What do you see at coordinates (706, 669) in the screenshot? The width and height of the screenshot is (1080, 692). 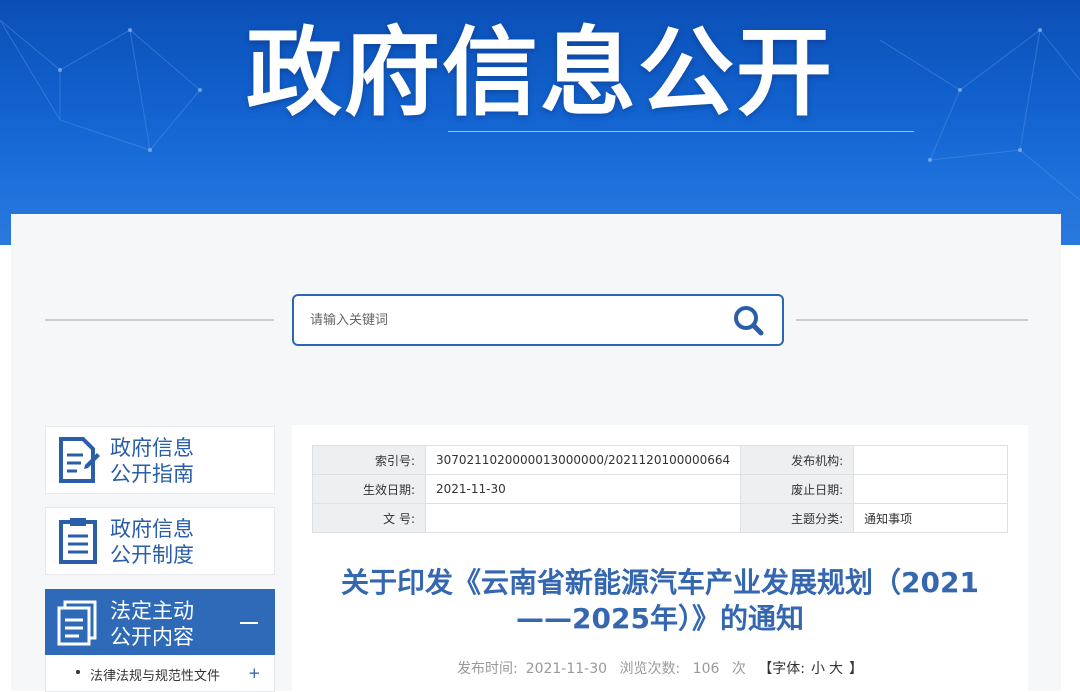 I see `views-count: 106` at bounding box center [706, 669].